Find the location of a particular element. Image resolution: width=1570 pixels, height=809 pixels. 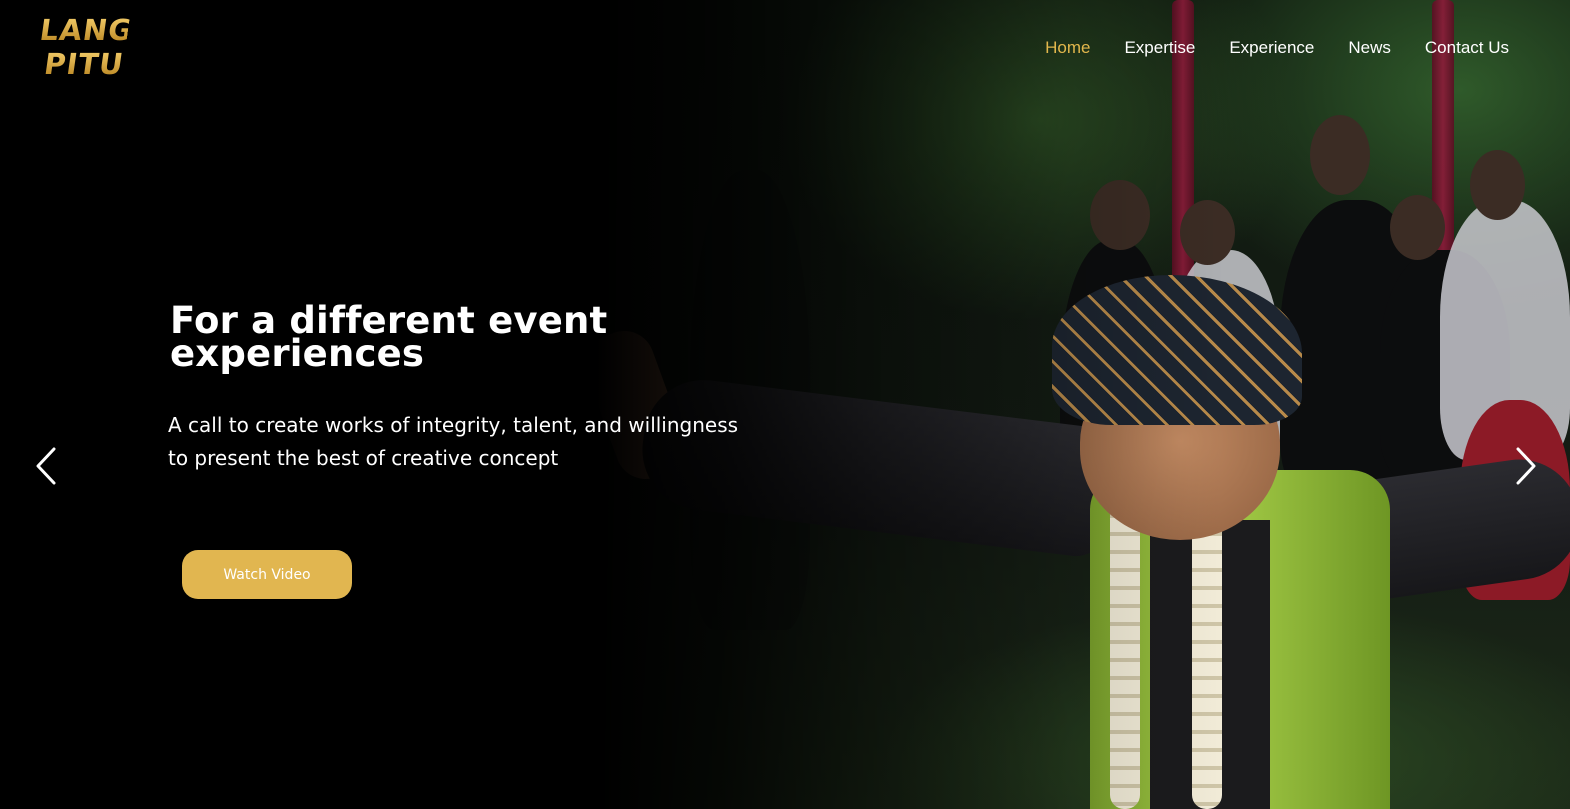

chevron-right-icon is located at coordinates (1526, 466).